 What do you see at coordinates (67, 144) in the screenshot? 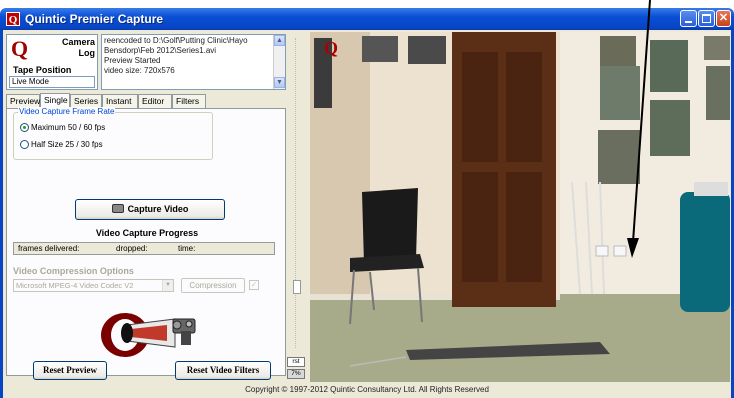
I see `half-size-fps-label: Half Size 25 / 30 fps` at bounding box center [67, 144].